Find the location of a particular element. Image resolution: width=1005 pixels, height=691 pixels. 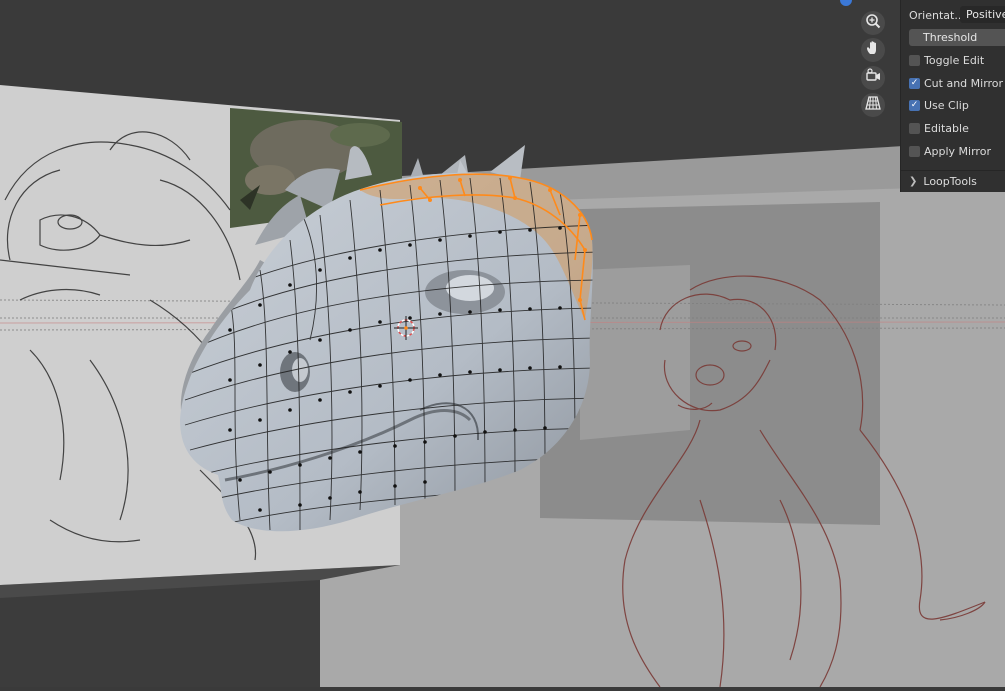

editable-label: Editable is located at coordinates (946, 128).